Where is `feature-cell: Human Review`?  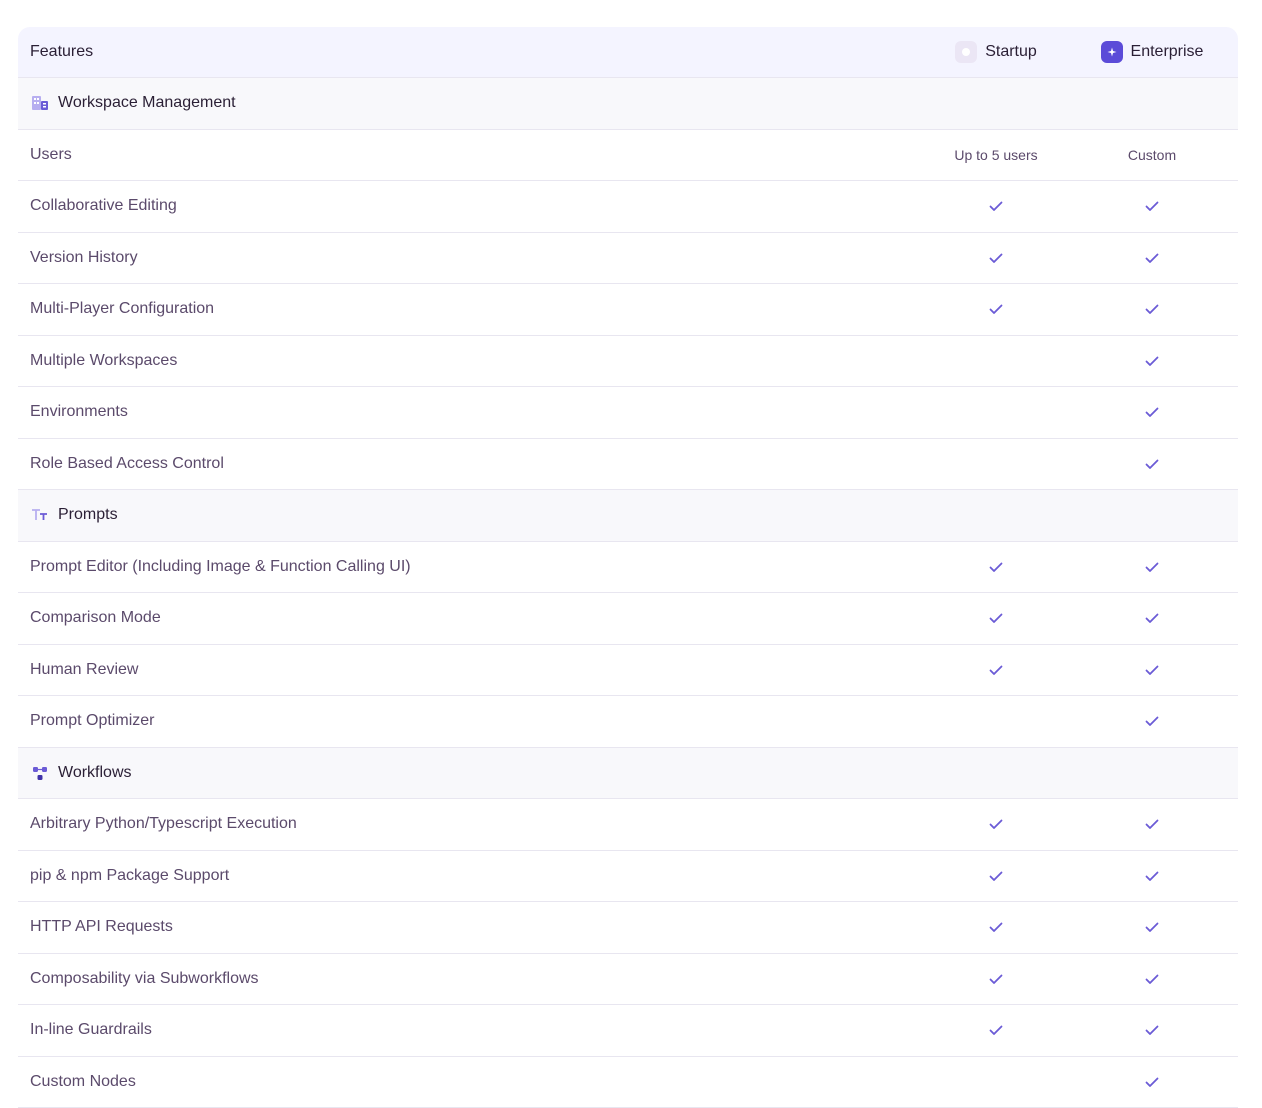
feature-cell: Human Review is located at coordinates (462, 670).